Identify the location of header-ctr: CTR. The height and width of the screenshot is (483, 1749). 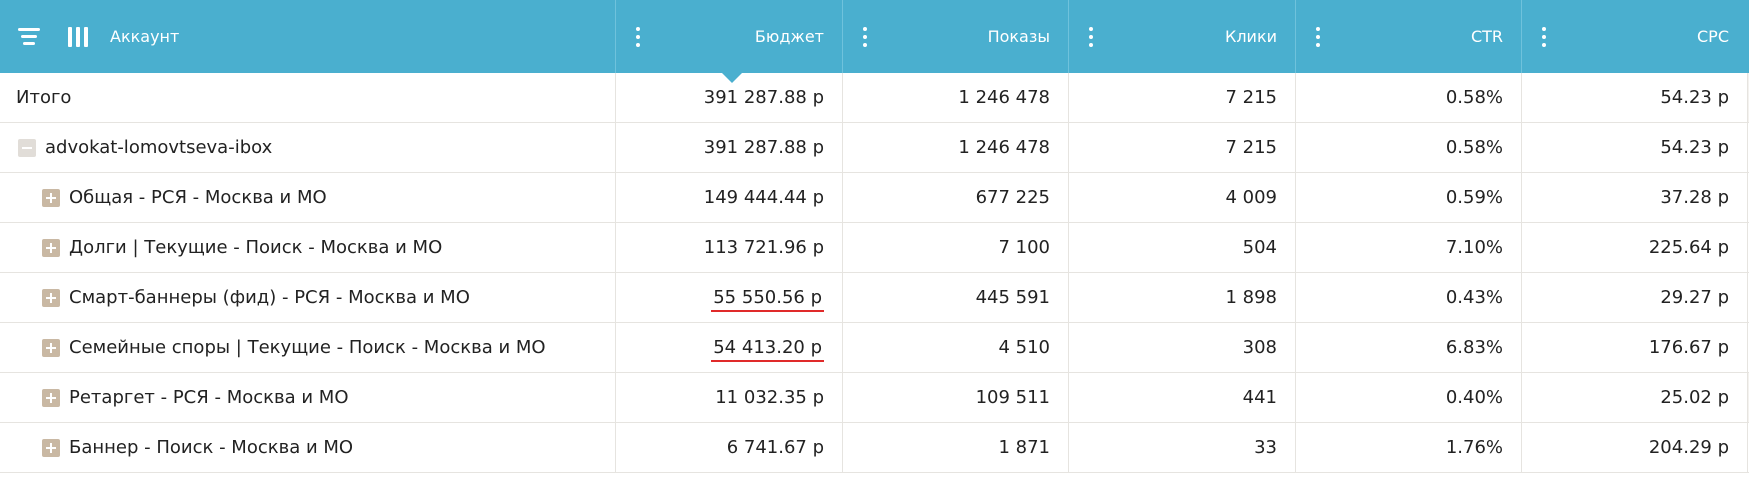
(1408, 36).